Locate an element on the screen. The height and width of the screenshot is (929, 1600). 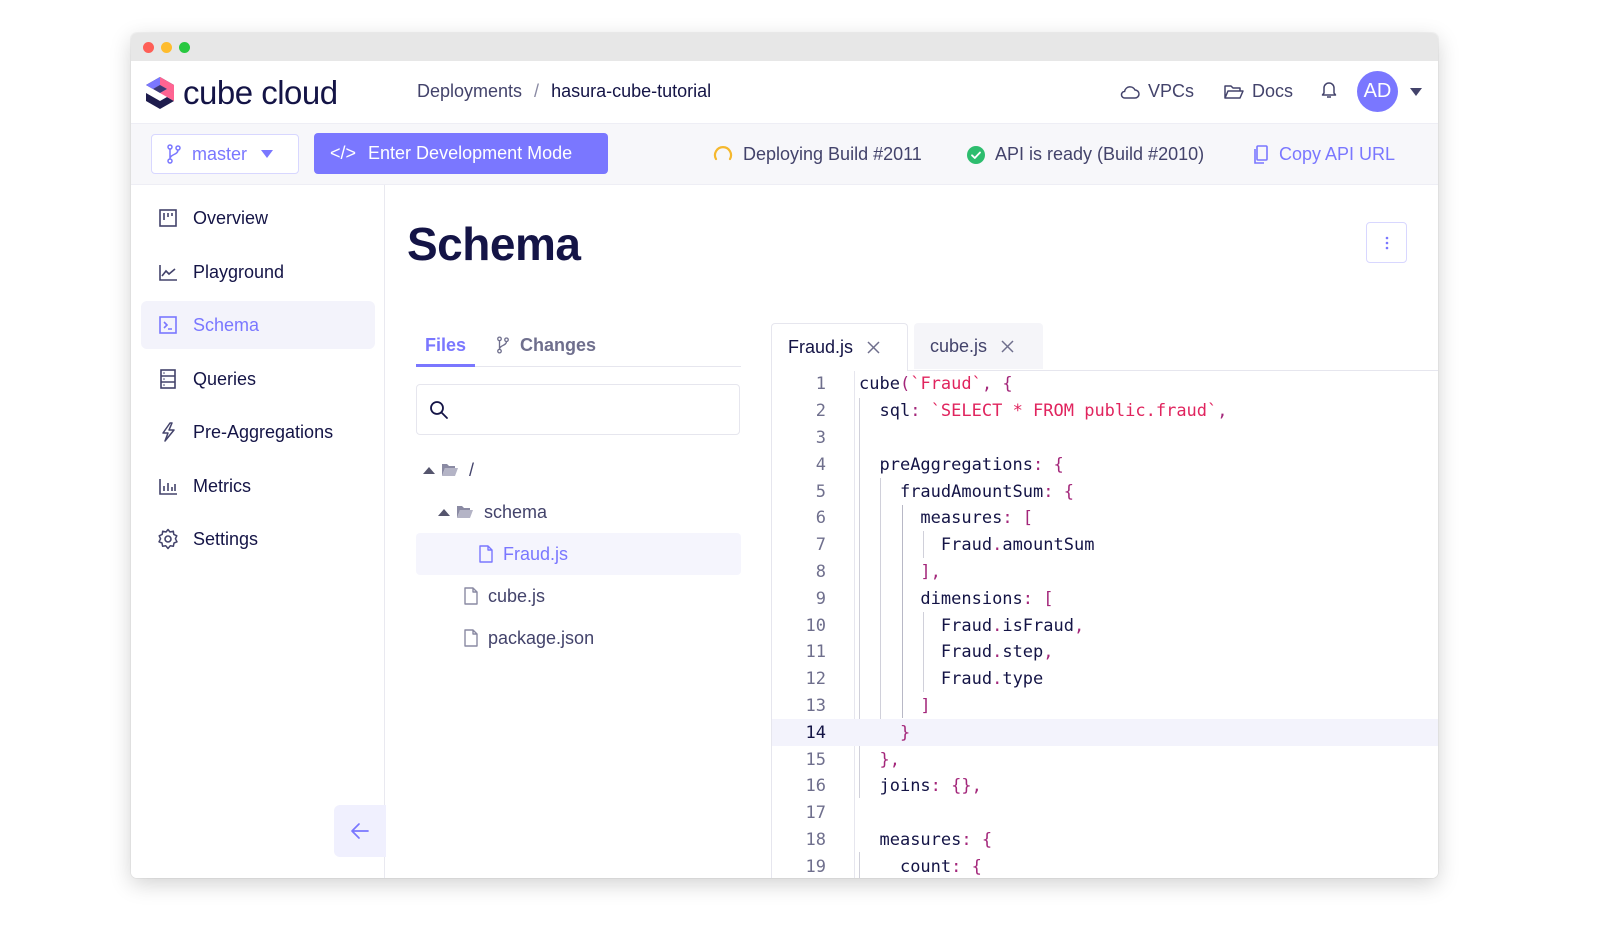
tab-changes: Changes is located at coordinates (546, 345).